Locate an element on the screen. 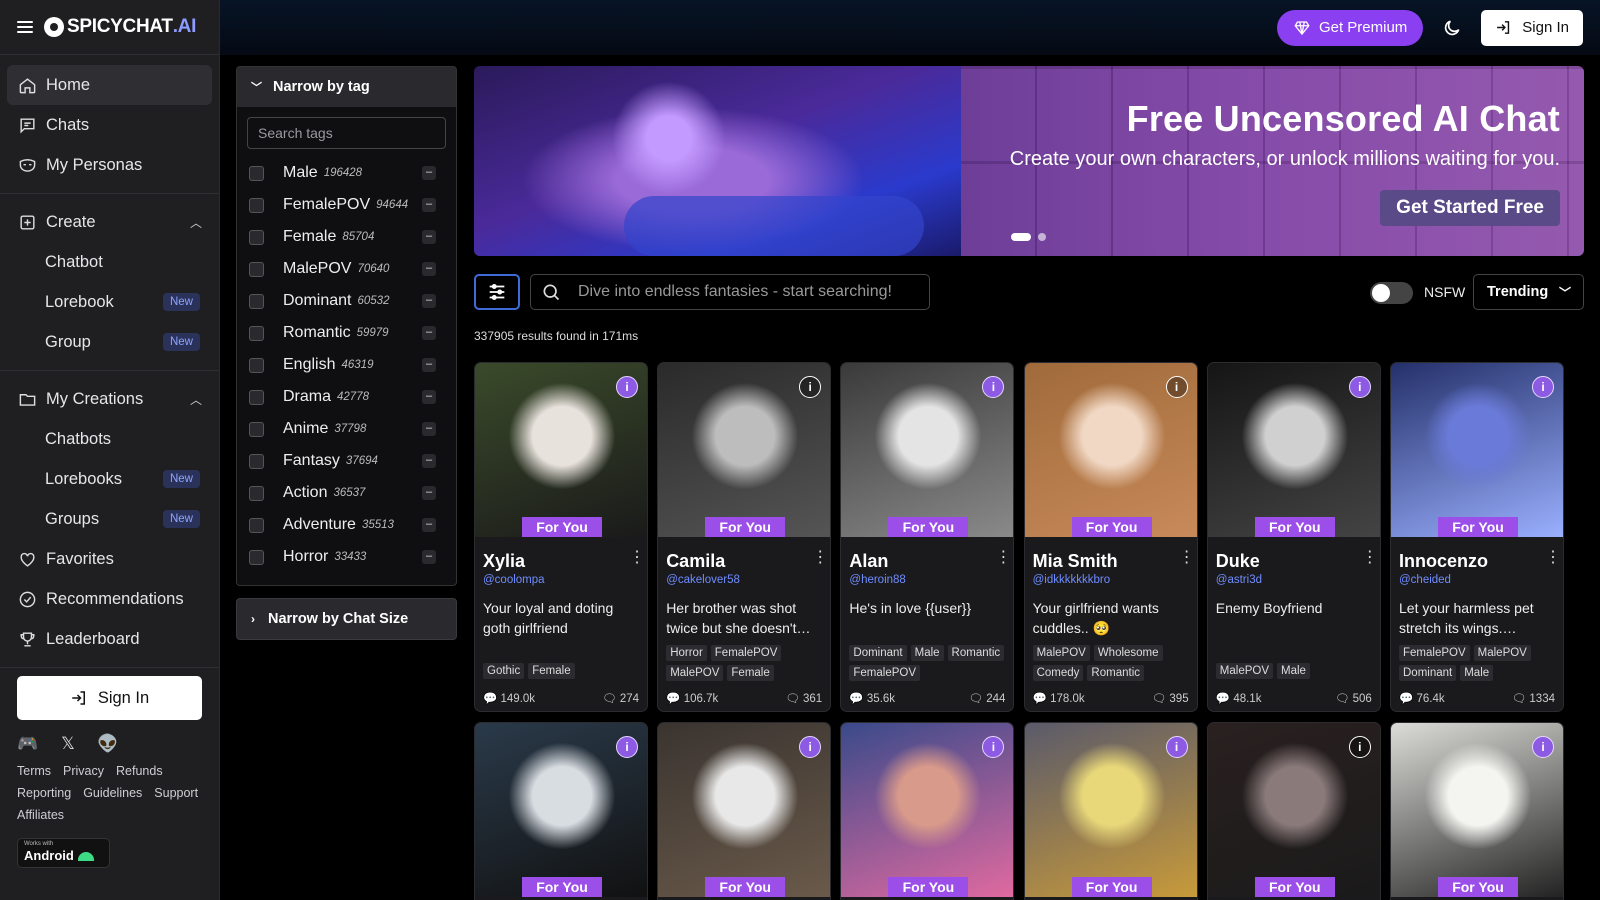 The image size is (1600, 900). character-name: Duke is located at coordinates (1238, 561).